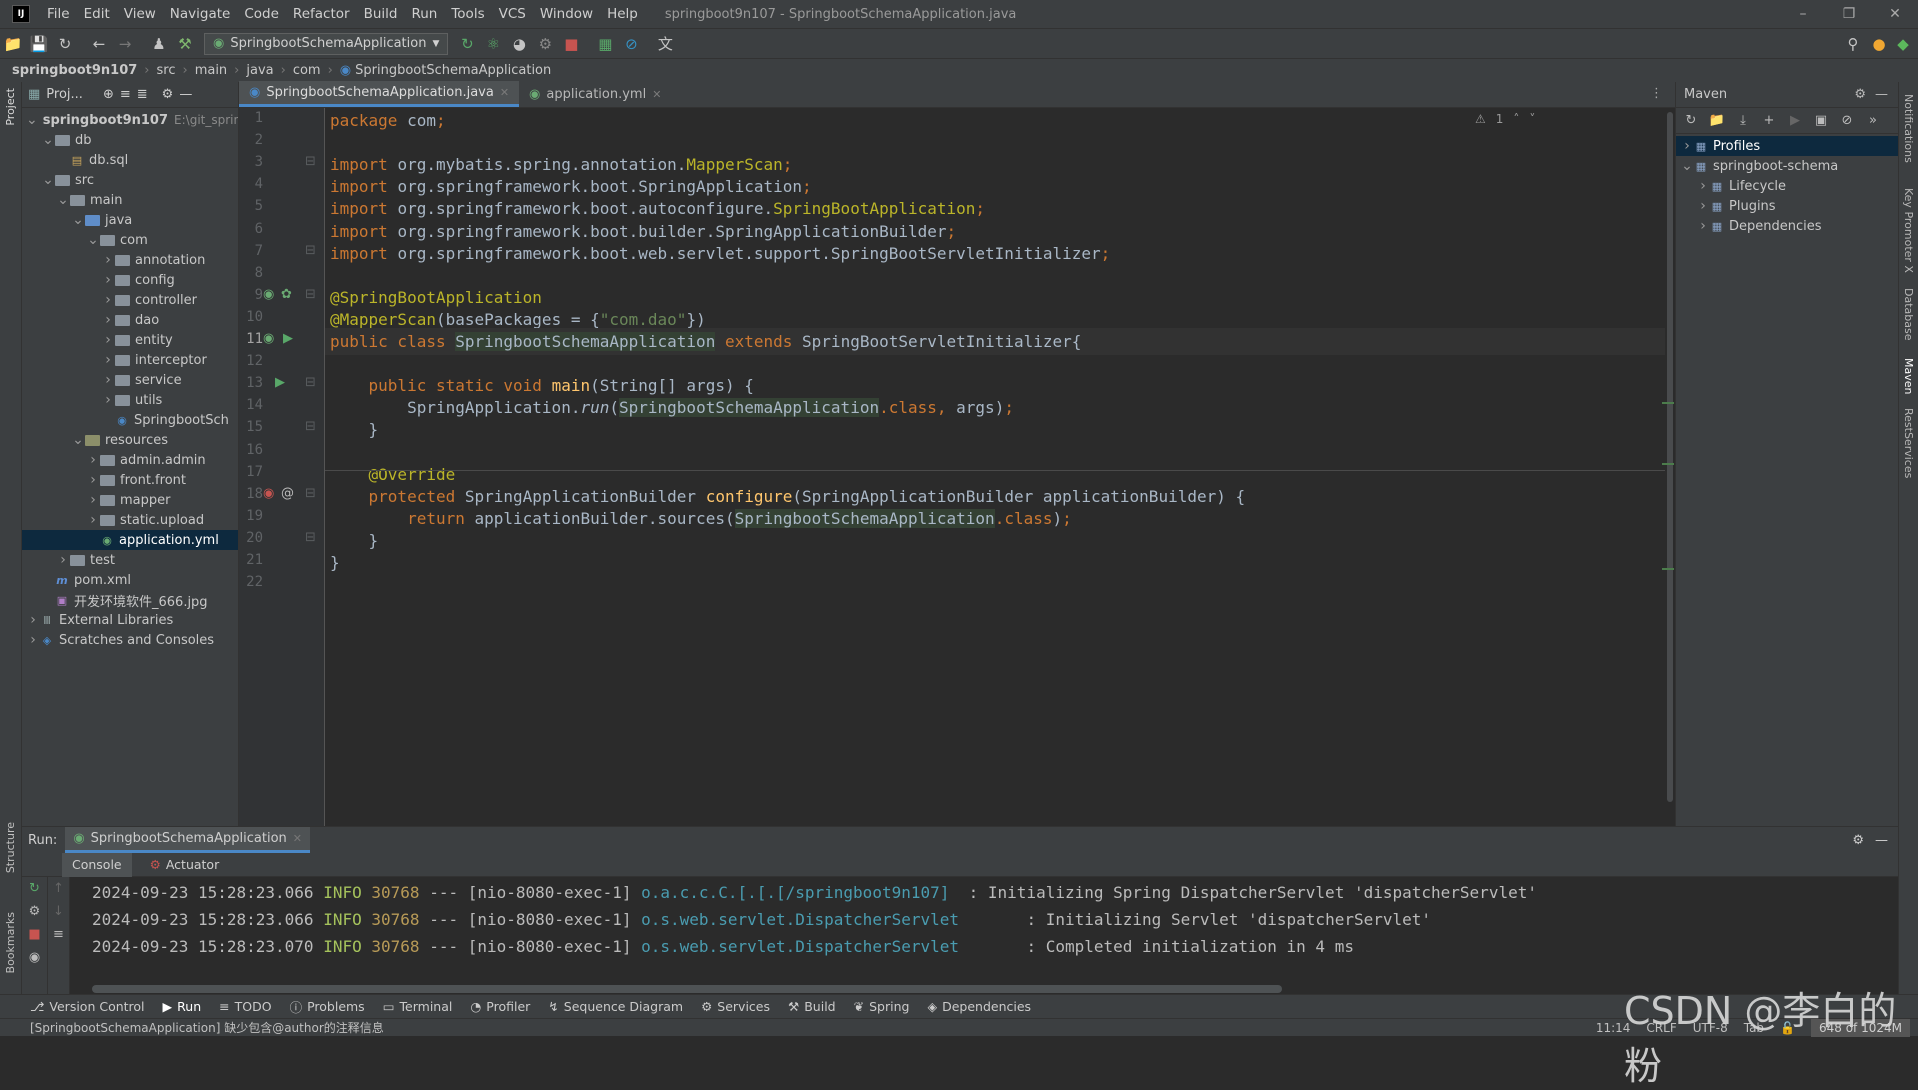 The height and width of the screenshot is (1090, 1918). I want to click on add-icon: +, so click(1769, 120).